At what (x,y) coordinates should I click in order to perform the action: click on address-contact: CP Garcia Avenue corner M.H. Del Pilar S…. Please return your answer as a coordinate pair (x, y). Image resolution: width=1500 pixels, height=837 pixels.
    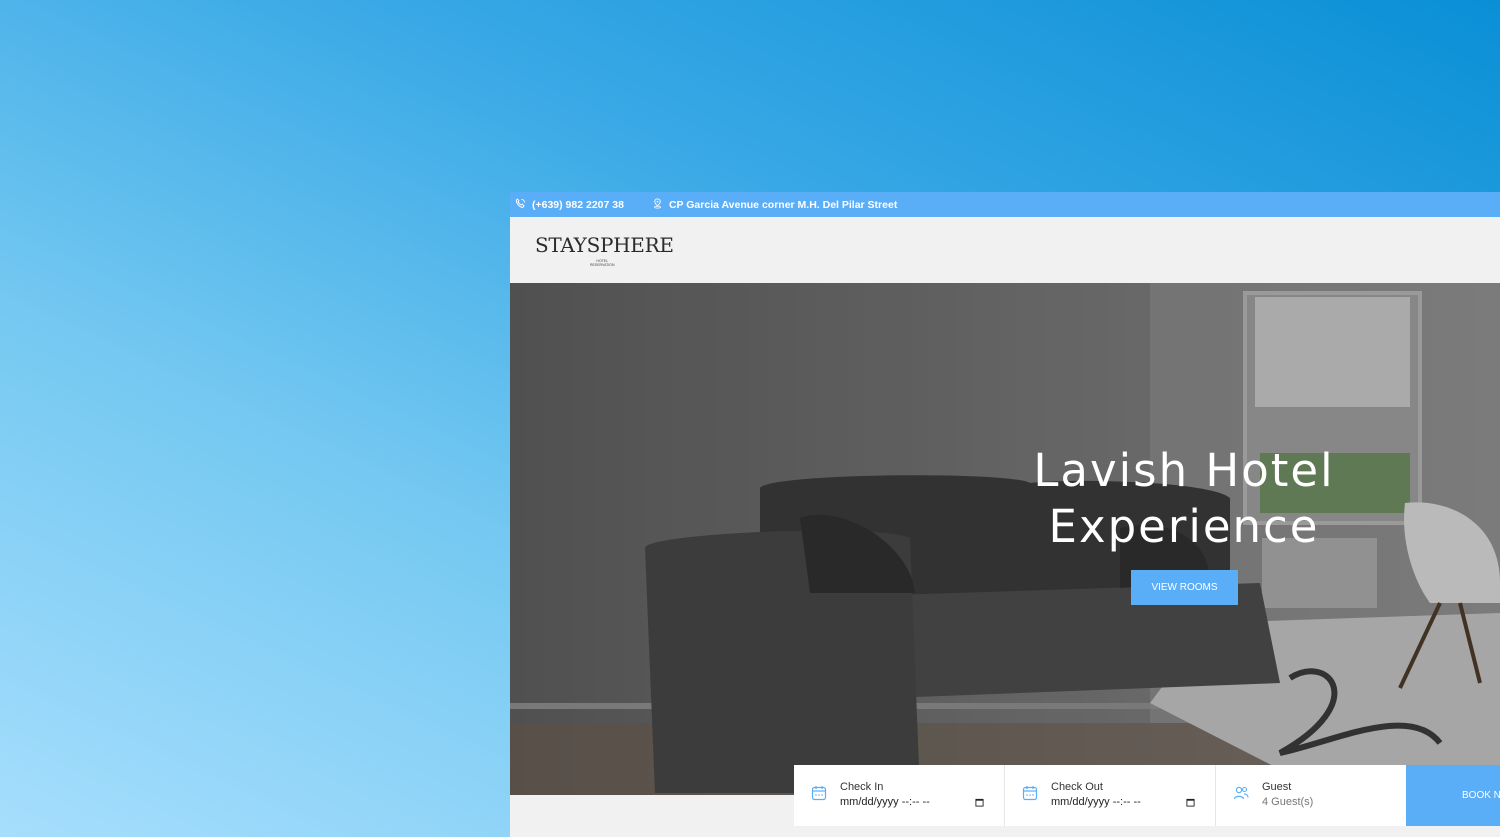
    Looking at the image, I should click on (775, 204).